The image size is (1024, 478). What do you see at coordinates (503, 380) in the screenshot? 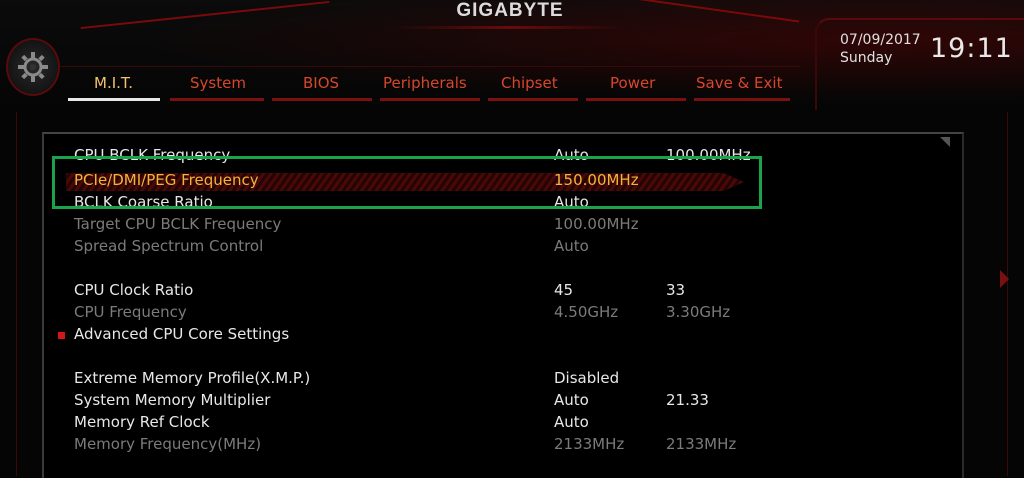
I see `setting-row-xmp: Extreme Memory Profile(X.M.P.) Disabled` at bounding box center [503, 380].